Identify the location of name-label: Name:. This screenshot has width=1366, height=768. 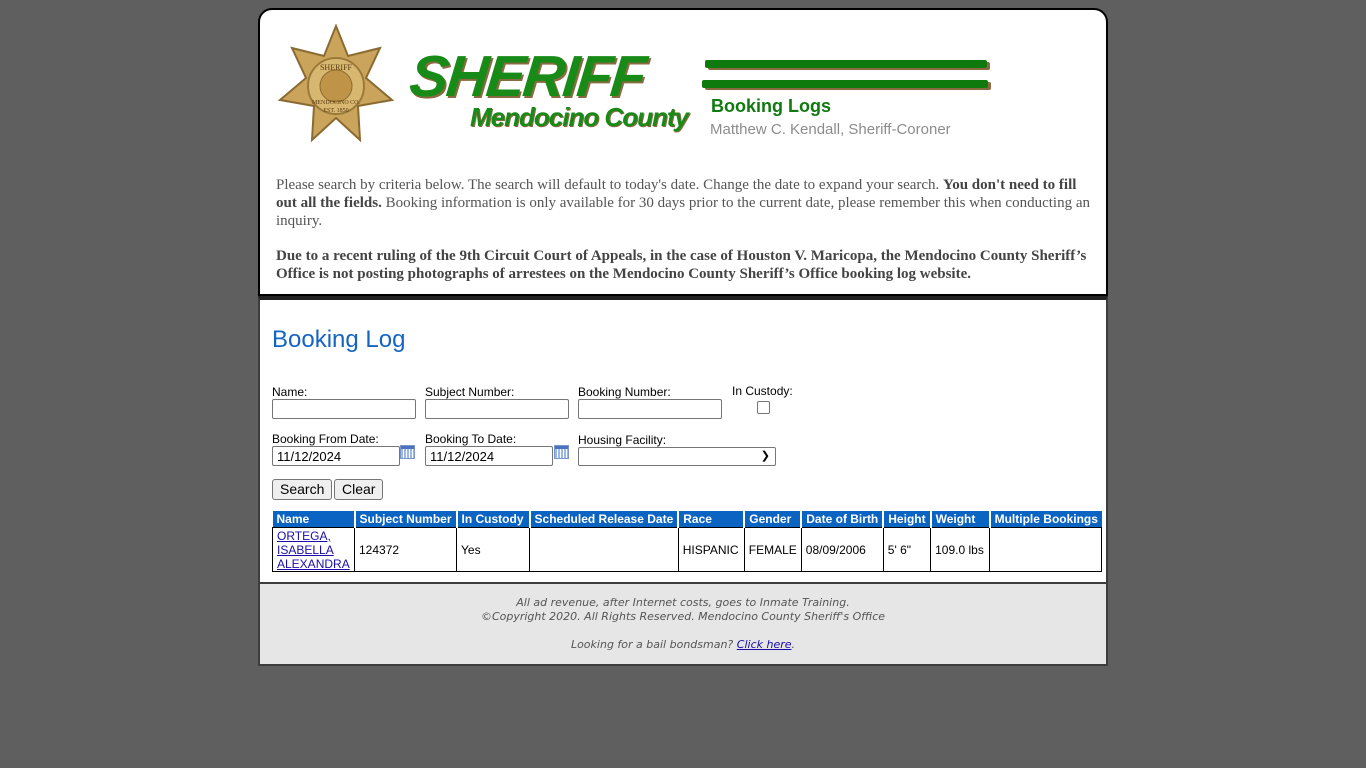
(290, 392).